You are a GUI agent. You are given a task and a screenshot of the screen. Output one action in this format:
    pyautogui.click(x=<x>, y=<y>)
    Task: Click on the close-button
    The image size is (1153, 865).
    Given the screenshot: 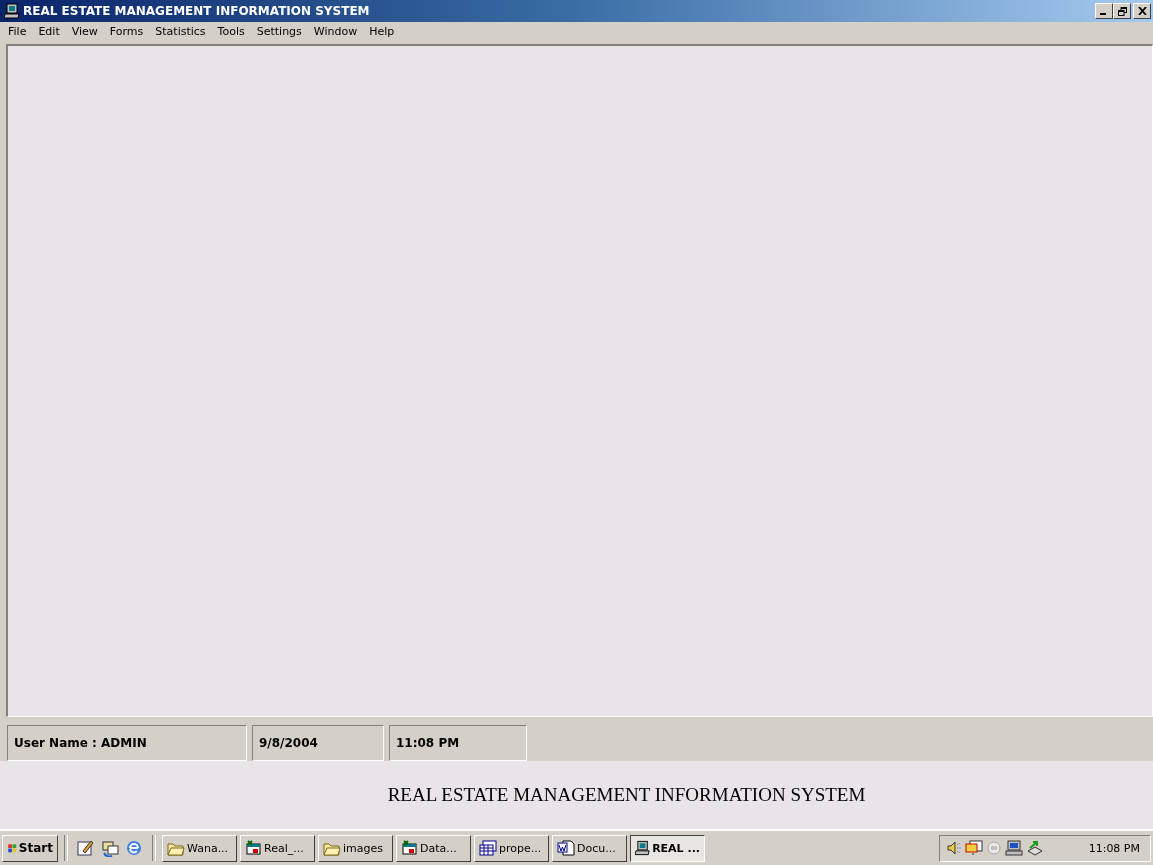 What is the action you would take?
    pyautogui.click(x=1142, y=11)
    